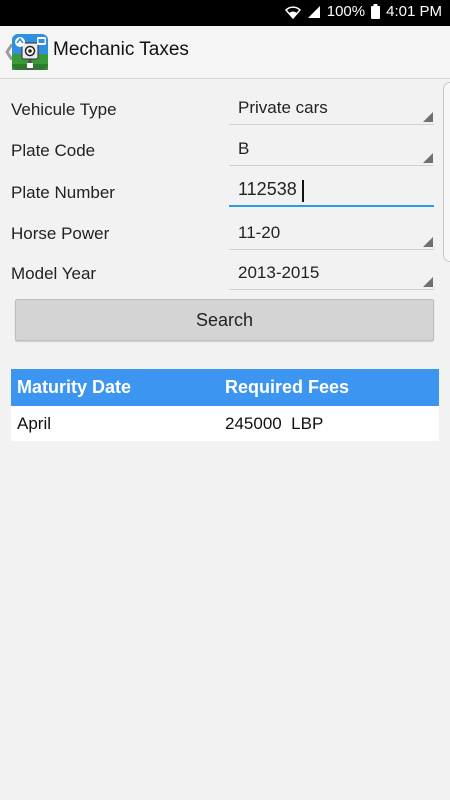 The height and width of the screenshot is (800, 450). Describe the element at coordinates (283, 107) in the screenshot. I see `vehicle-type-value: Private cars` at that location.